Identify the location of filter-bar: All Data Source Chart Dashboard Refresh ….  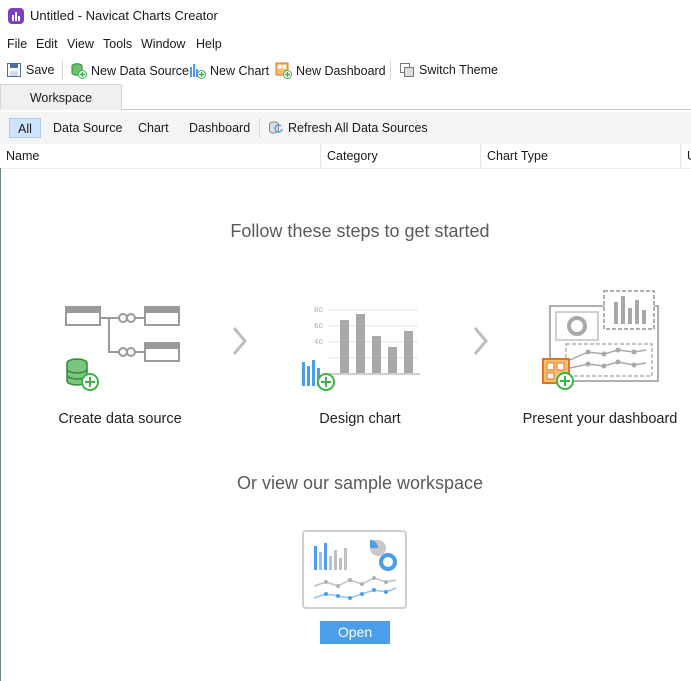
(345, 128).